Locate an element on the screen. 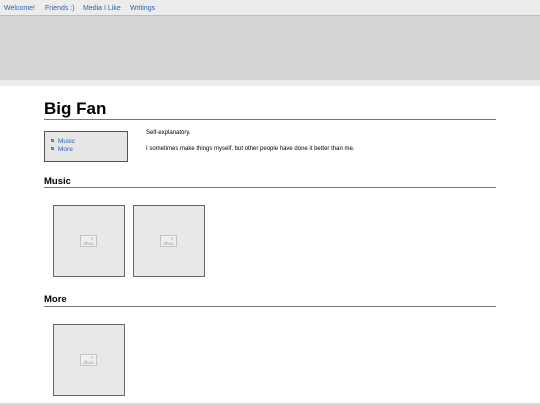 The image size is (540, 405). section-heading-more: More is located at coordinates (55, 299).